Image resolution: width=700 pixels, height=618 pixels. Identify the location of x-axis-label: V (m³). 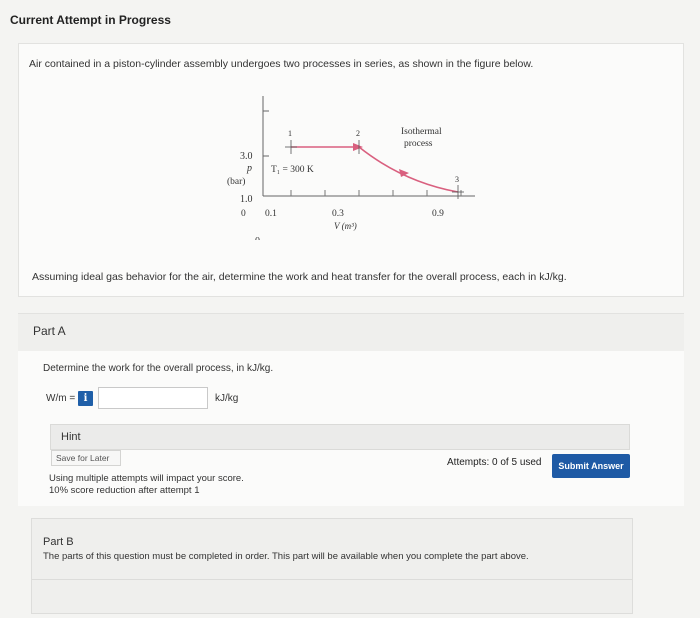
(345, 226).